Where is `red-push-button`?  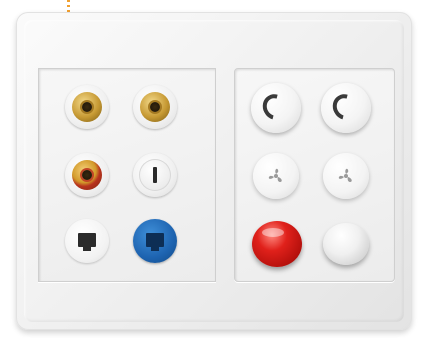 red-push-button is located at coordinates (277, 244).